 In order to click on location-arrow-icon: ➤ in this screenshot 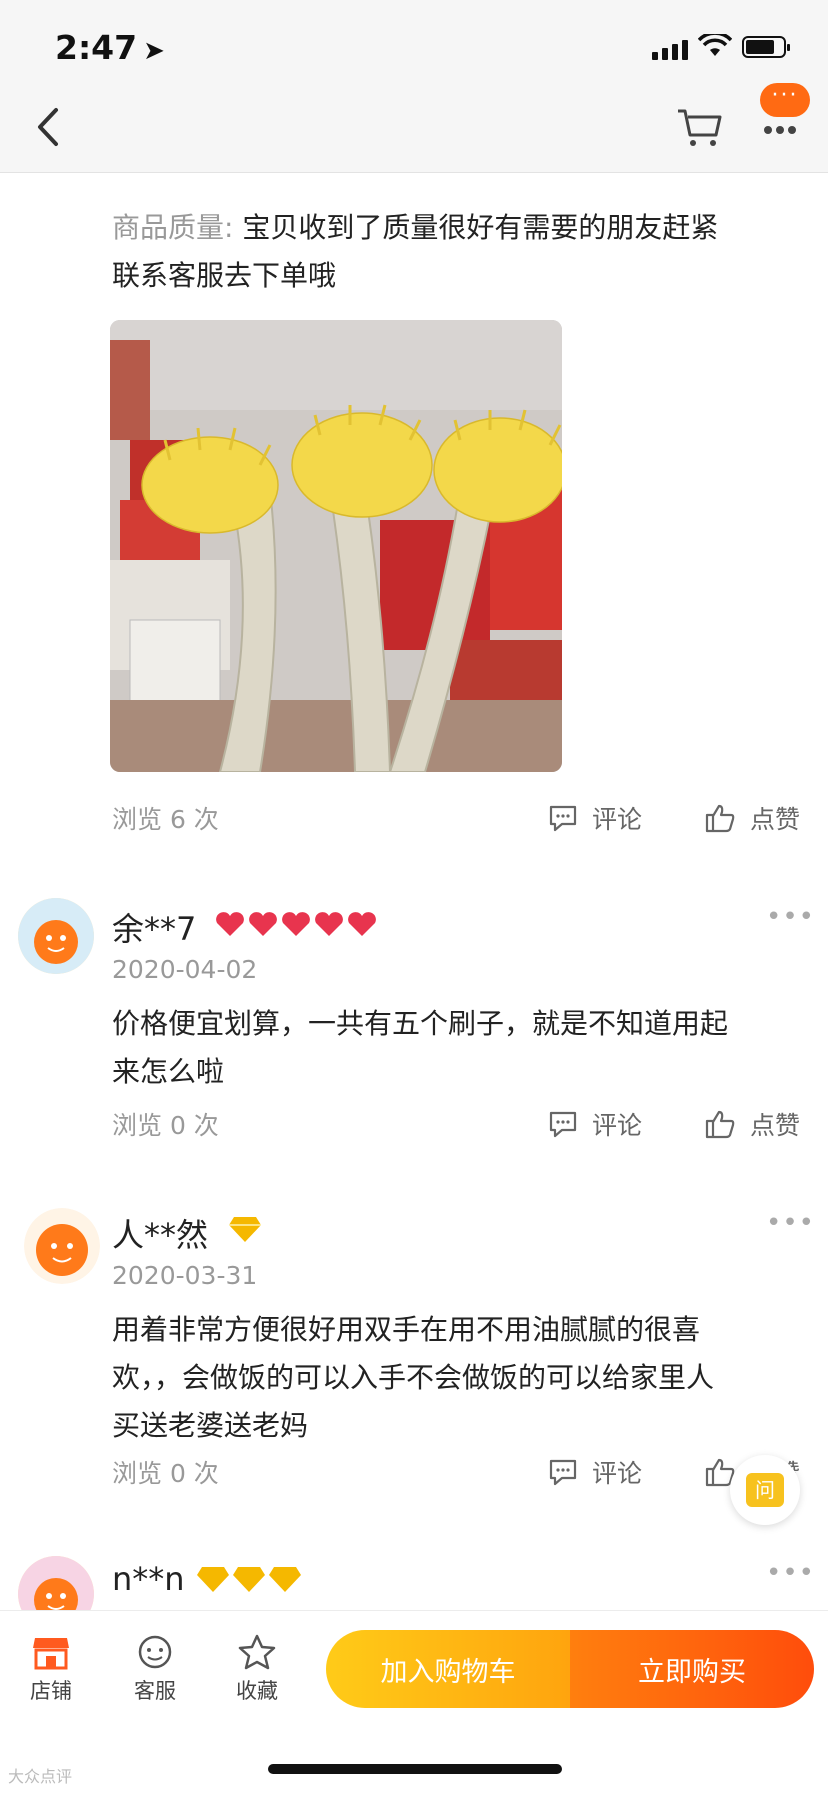, I will do `click(154, 51)`.